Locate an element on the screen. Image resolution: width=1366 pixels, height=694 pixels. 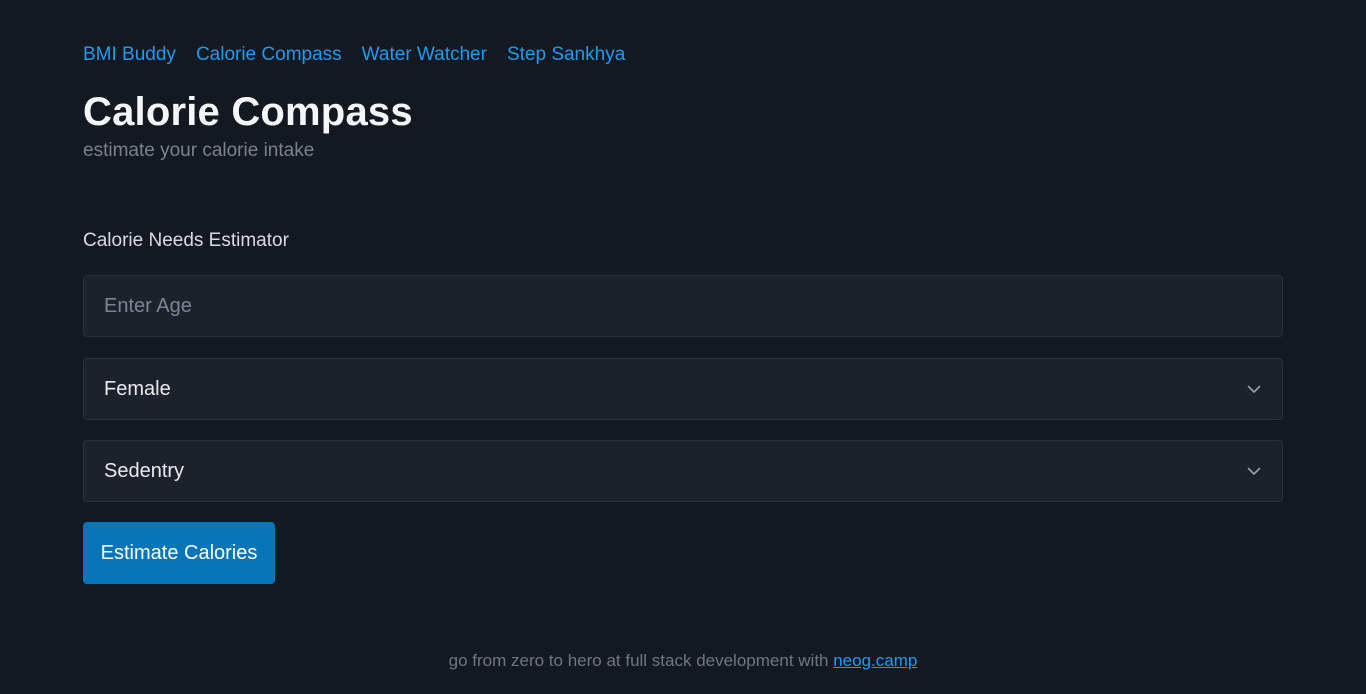
nav-link-water-watcher: Water Watcher is located at coordinates (424, 55).